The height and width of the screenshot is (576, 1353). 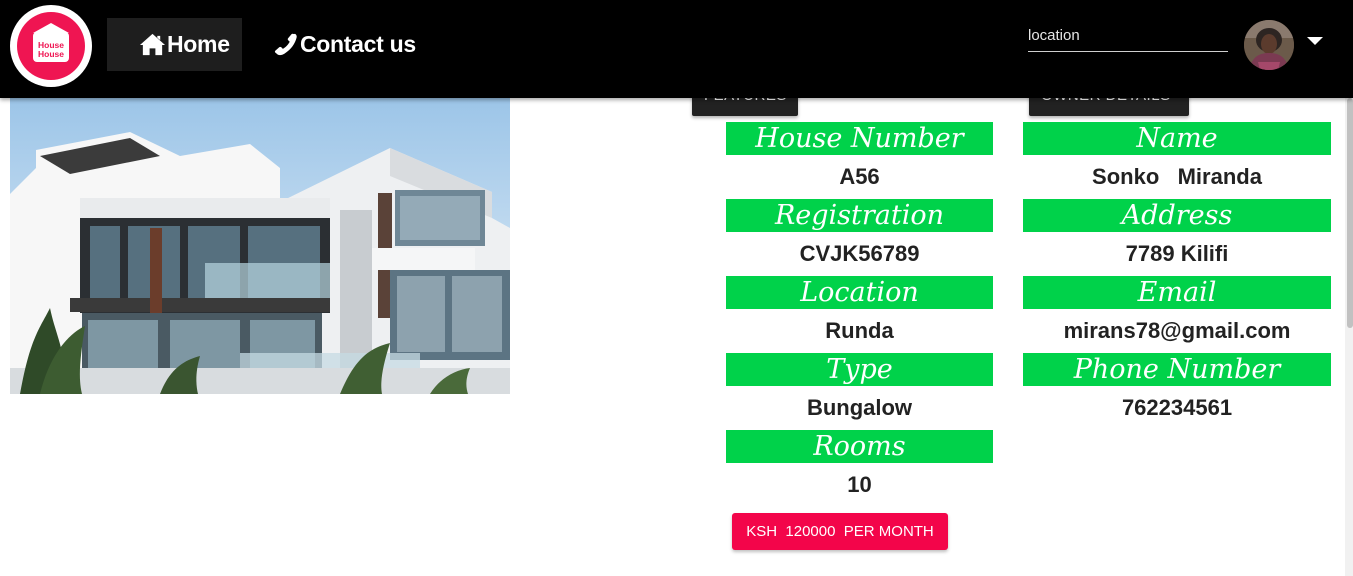 What do you see at coordinates (859, 160) in the screenshot?
I see `feature-house-number: House Number A56` at bounding box center [859, 160].